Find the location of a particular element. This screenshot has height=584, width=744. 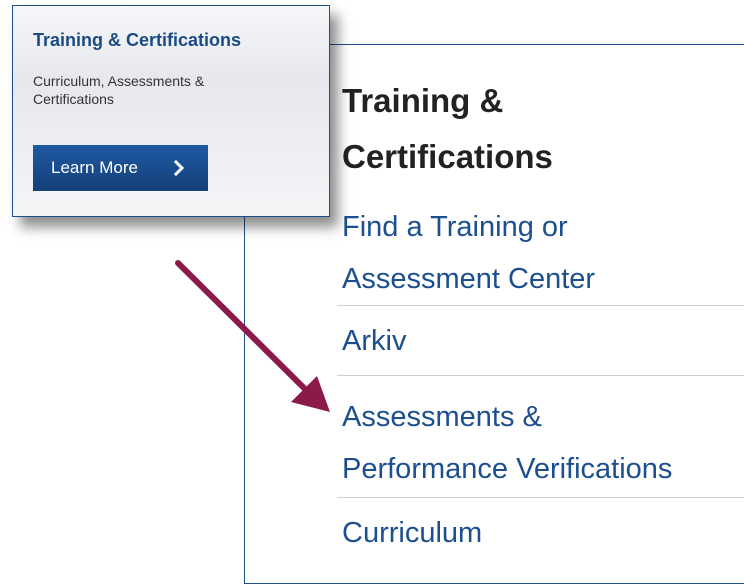

menu-link-find-training-center-line1: Find a Training or is located at coordinates (455, 227).